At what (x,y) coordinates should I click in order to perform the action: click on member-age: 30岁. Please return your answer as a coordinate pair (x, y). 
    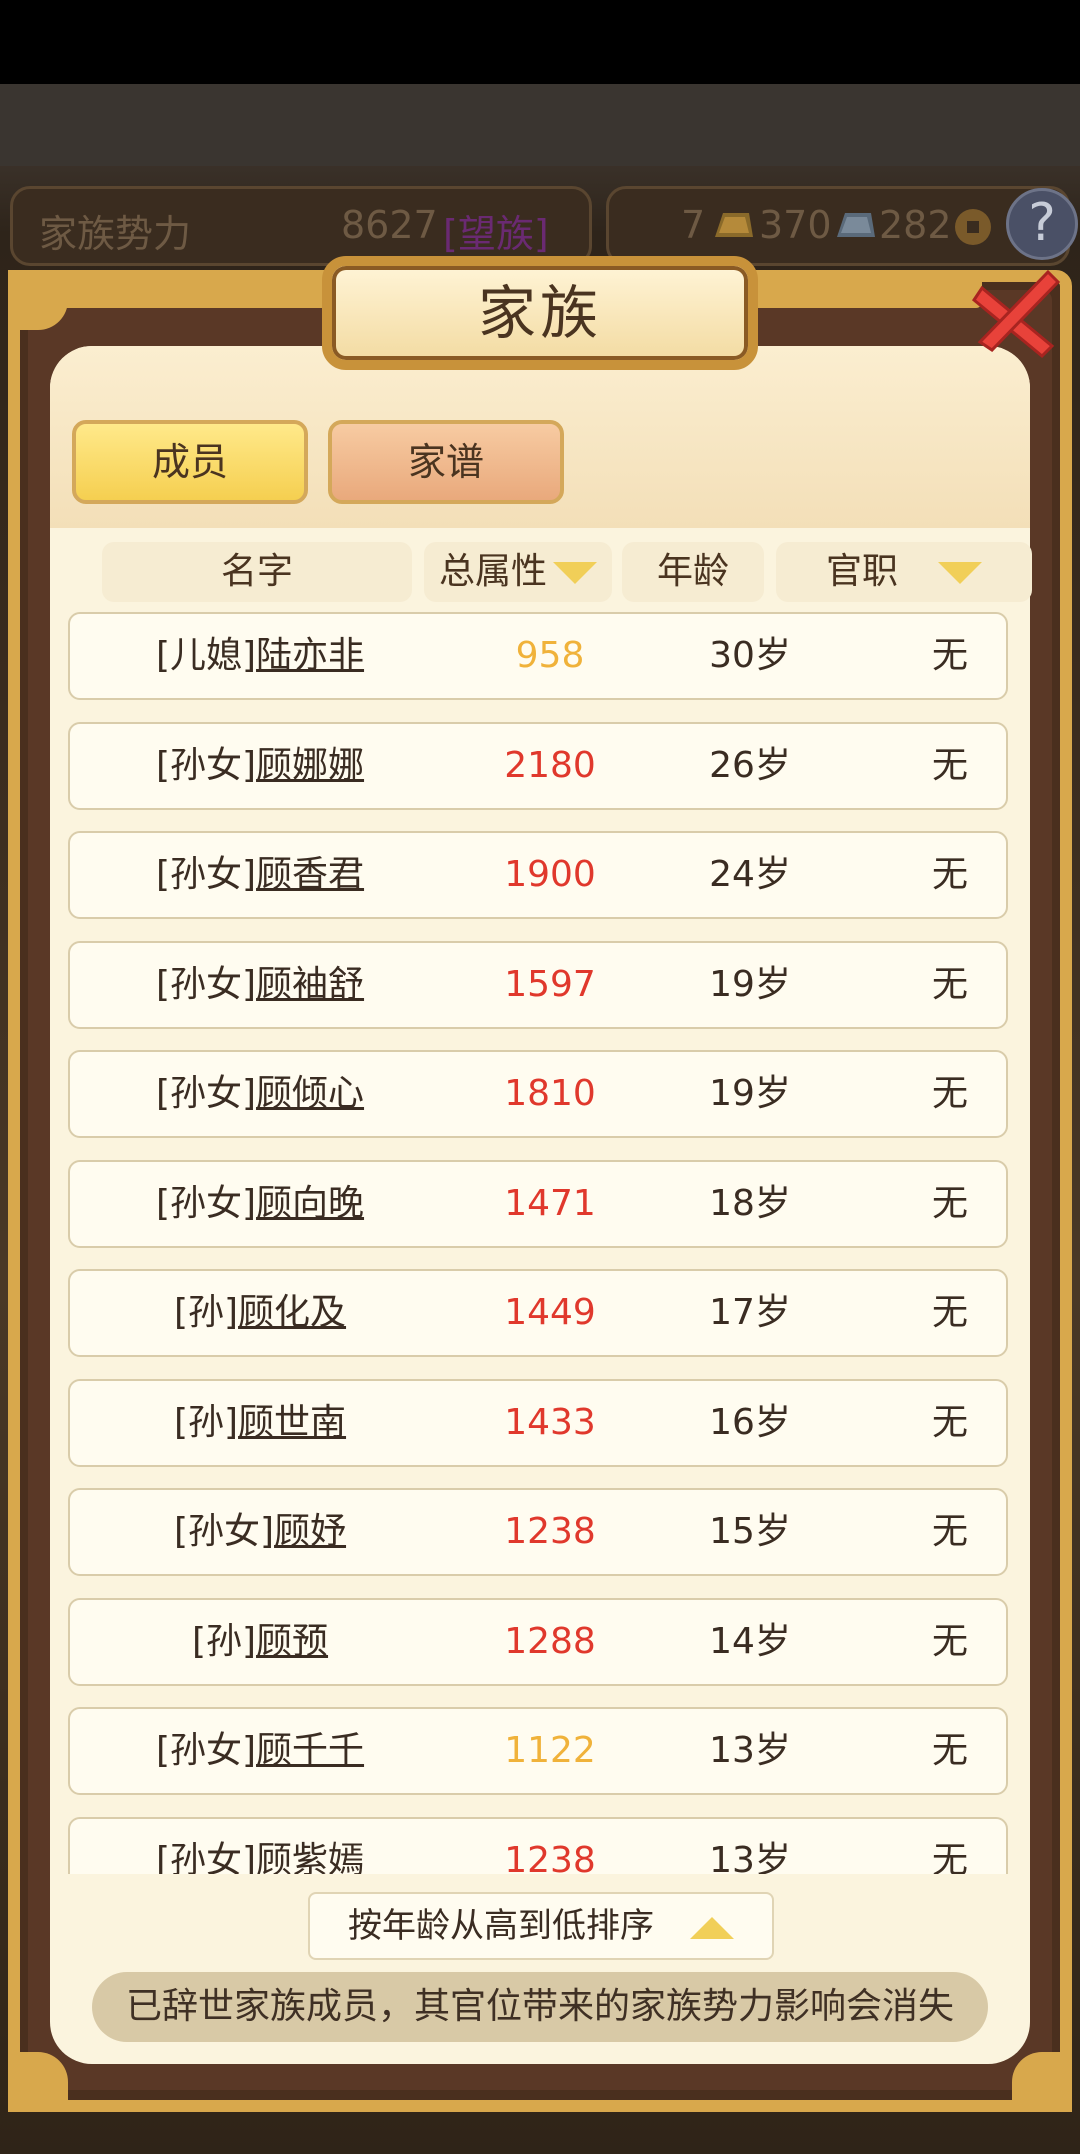
    Looking at the image, I should click on (750, 655).